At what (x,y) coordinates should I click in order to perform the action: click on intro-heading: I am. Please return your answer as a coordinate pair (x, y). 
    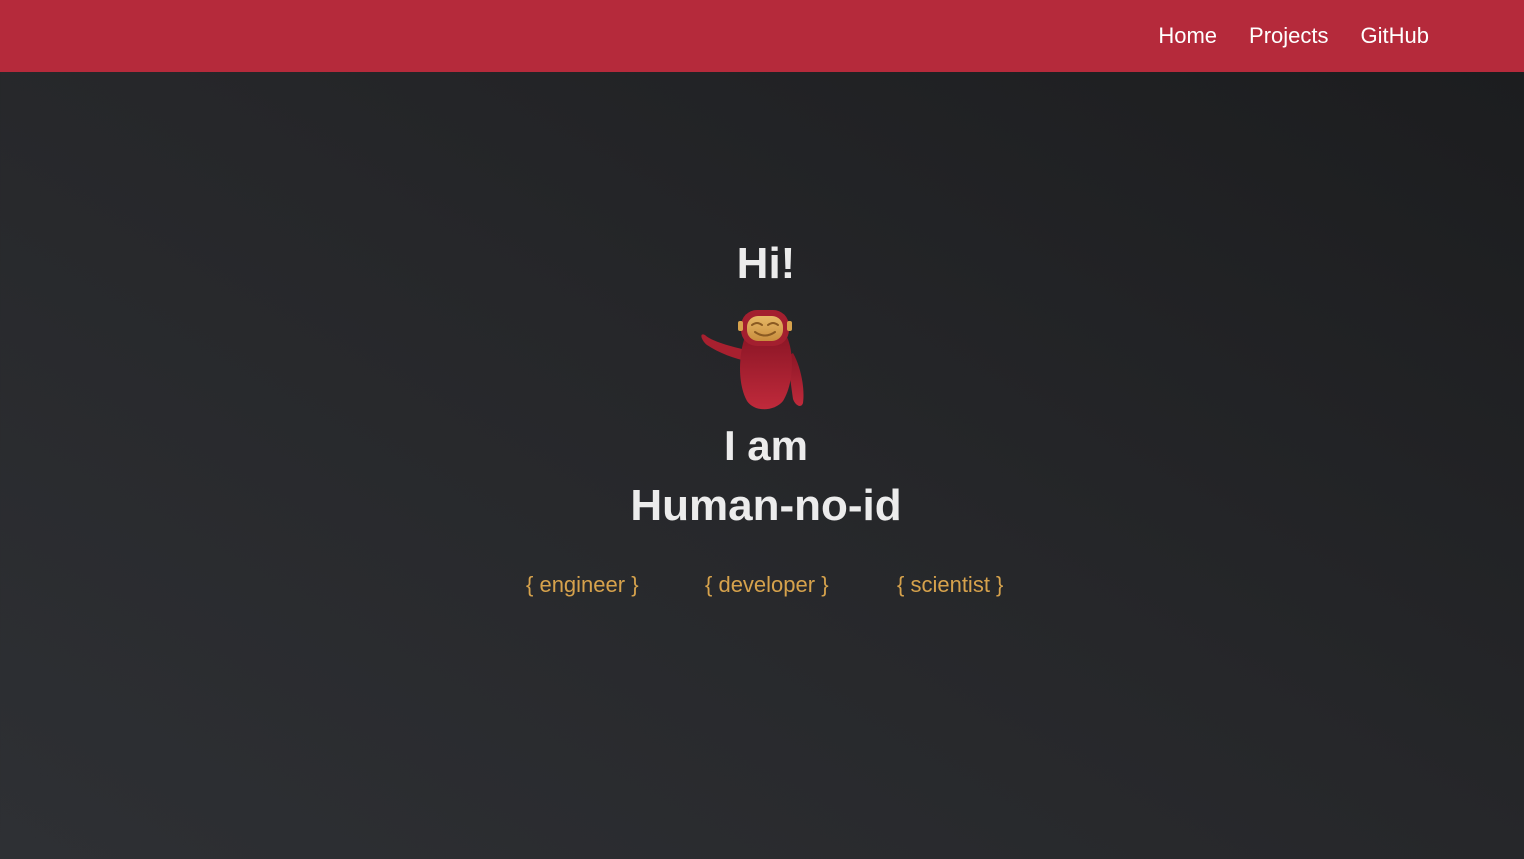
    Looking at the image, I should click on (766, 445).